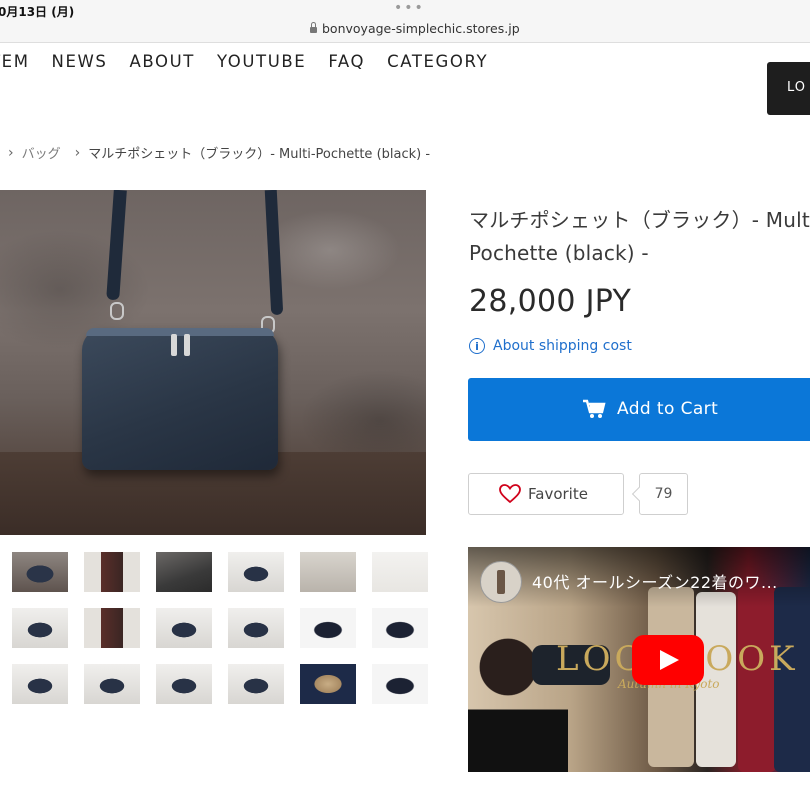 The width and height of the screenshot is (810, 810). What do you see at coordinates (437, 61) in the screenshot?
I see `nav-item-category: CATEGORY` at bounding box center [437, 61].